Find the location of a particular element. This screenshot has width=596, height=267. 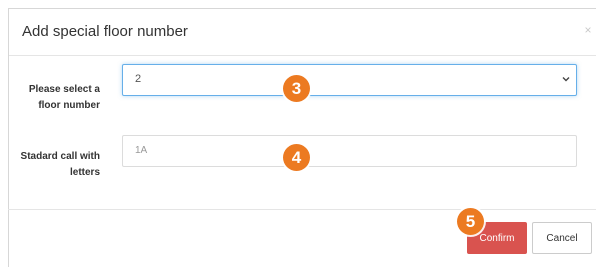

close-icon: × is located at coordinates (588, 30).